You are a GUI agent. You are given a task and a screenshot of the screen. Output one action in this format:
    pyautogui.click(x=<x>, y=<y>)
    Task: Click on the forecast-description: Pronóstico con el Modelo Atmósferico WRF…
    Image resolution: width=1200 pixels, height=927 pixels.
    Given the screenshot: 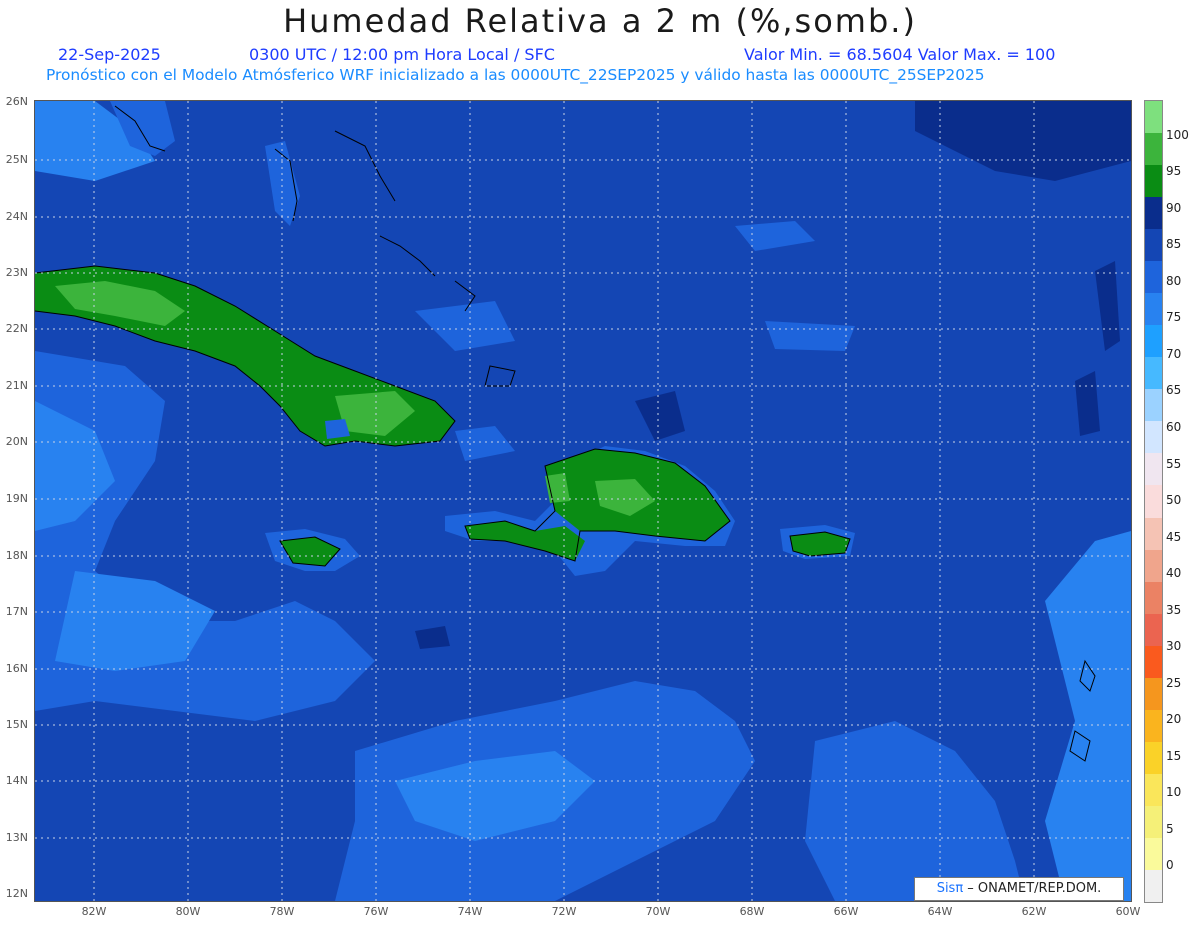 What is the action you would take?
    pyautogui.click(x=515, y=75)
    